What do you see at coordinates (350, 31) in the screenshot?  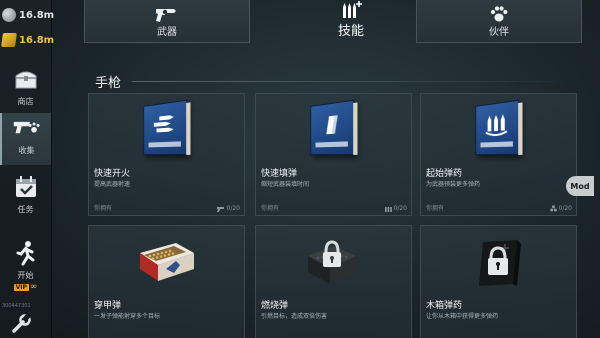 I see `tab-label: 技能` at bounding box center [350, 31].